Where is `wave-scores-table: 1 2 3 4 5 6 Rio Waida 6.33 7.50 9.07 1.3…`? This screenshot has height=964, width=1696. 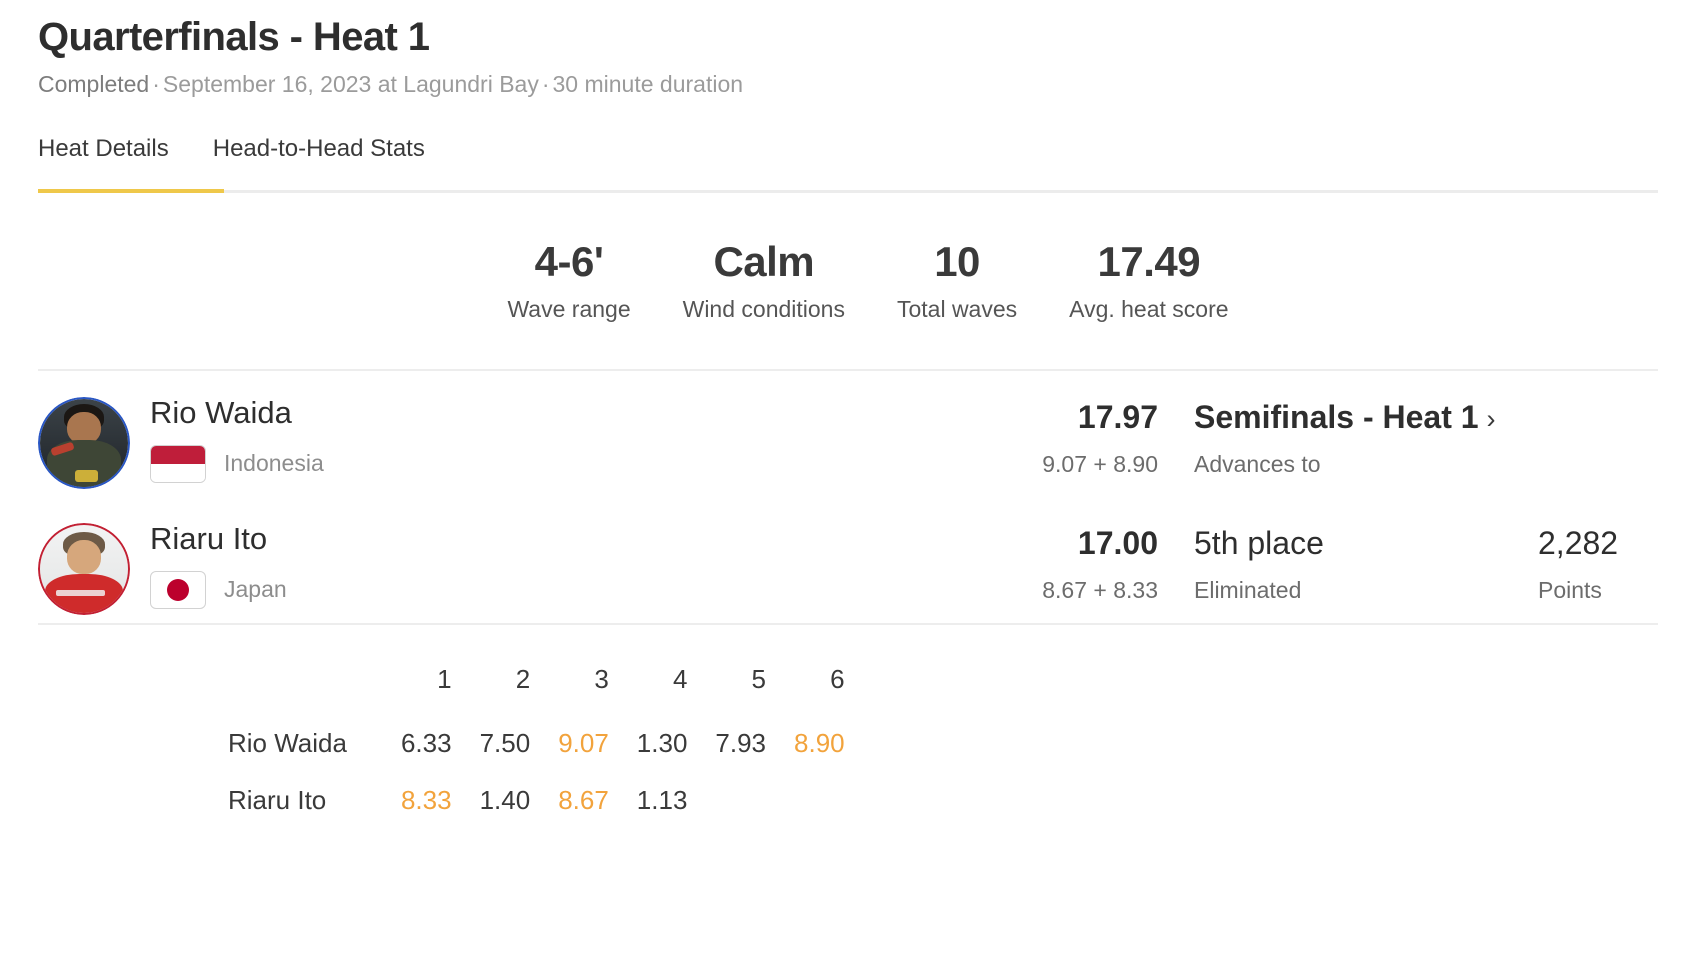
wave-scores-table: 1 2 3 4 5 6 Rio Waida 6.33 7.50 9.07 1.3… is located at coordinates (536, 740).